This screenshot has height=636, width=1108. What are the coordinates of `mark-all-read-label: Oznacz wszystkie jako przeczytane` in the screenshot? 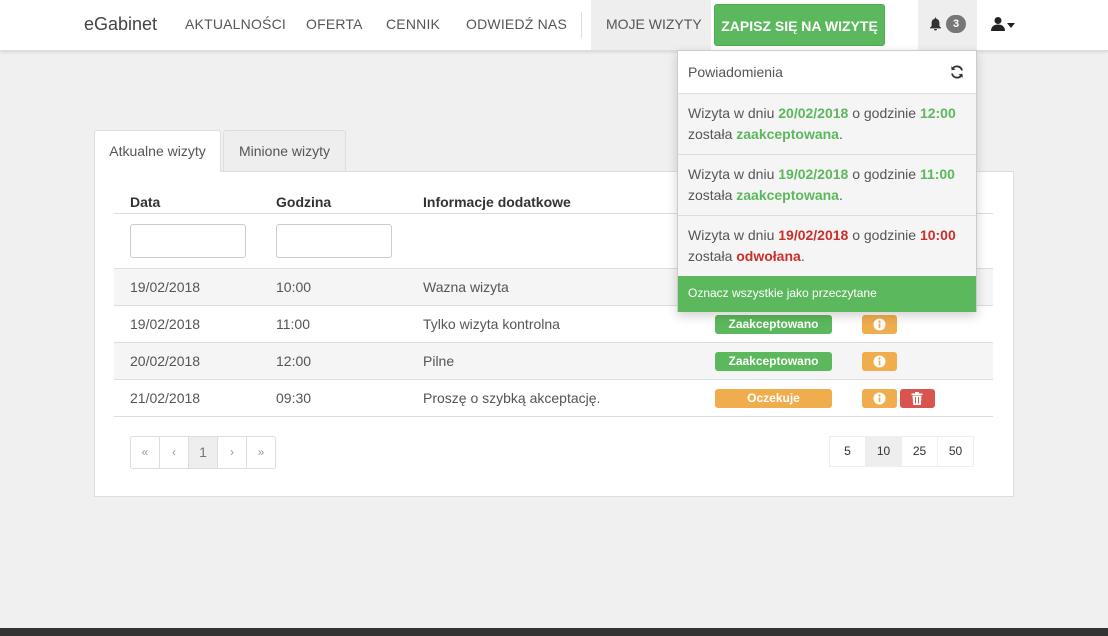 It's located at (782, 293).